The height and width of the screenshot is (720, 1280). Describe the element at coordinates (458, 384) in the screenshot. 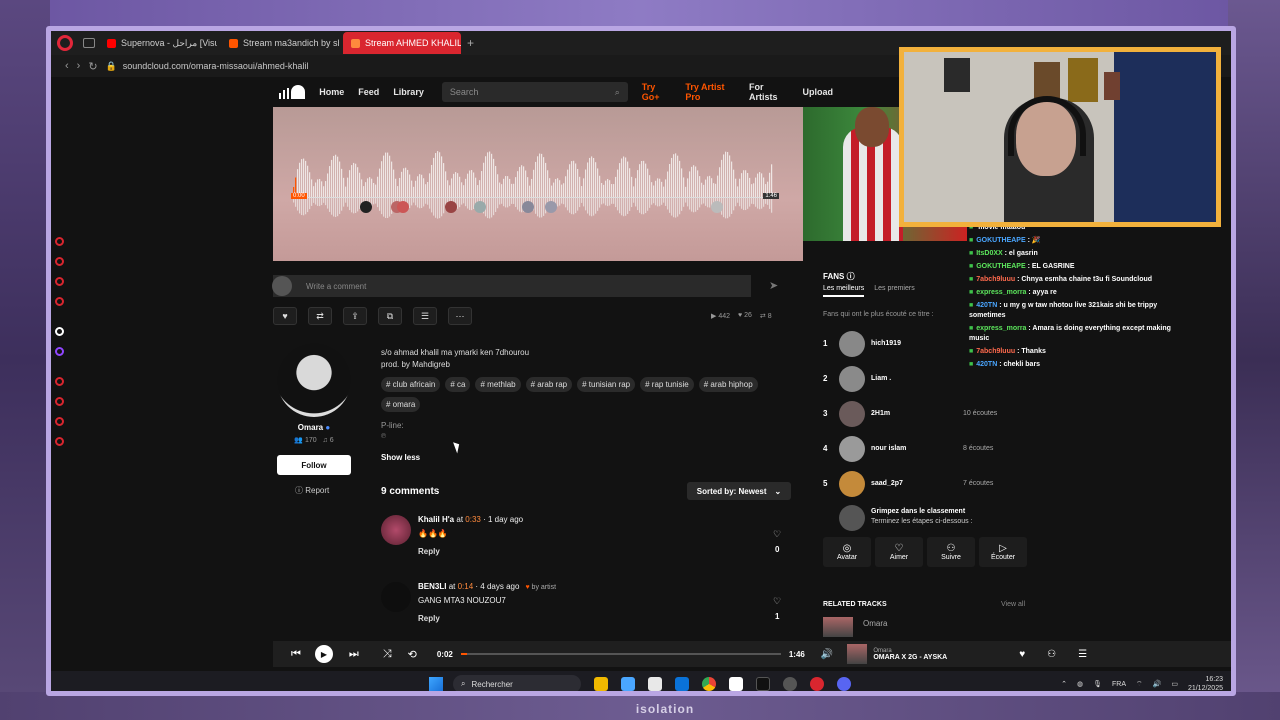

I see `tag-chip: # ca` at that location.